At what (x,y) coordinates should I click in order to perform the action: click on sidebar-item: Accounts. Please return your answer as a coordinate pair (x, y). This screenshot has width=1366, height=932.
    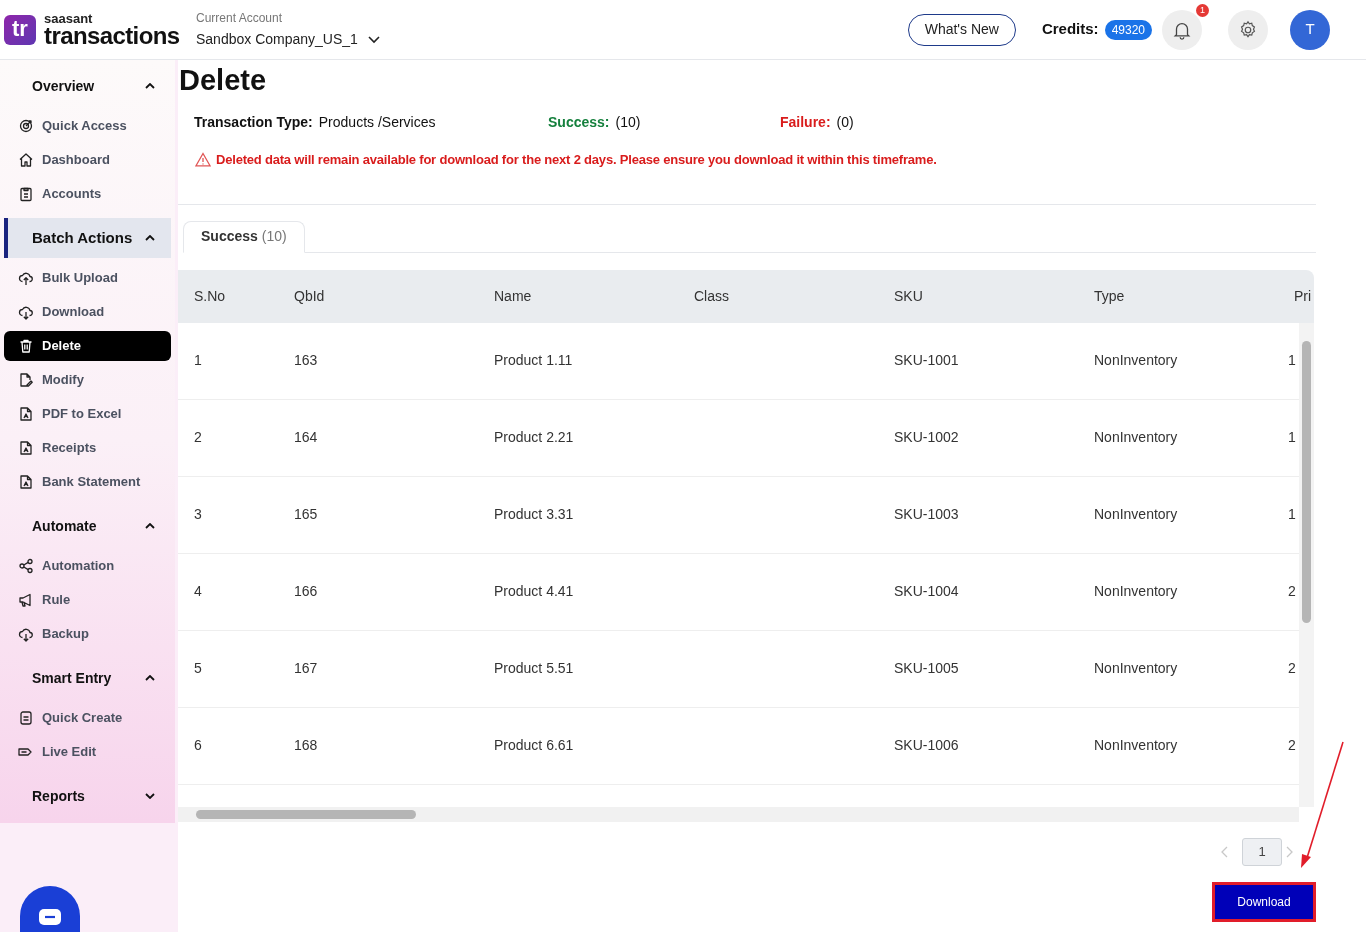
    Looking at the image, I should click on (87, 194).